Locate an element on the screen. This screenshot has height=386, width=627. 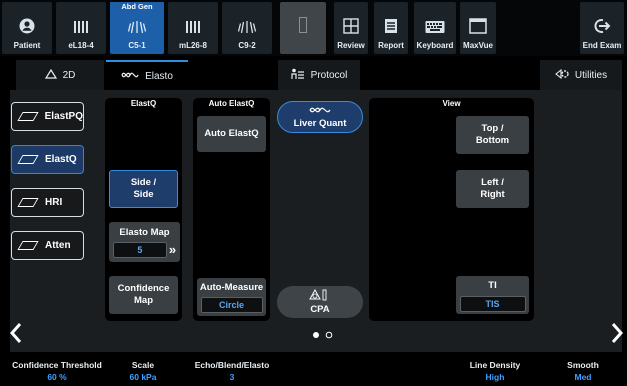
patient-button: Patient is located at coordinates (27, 28).